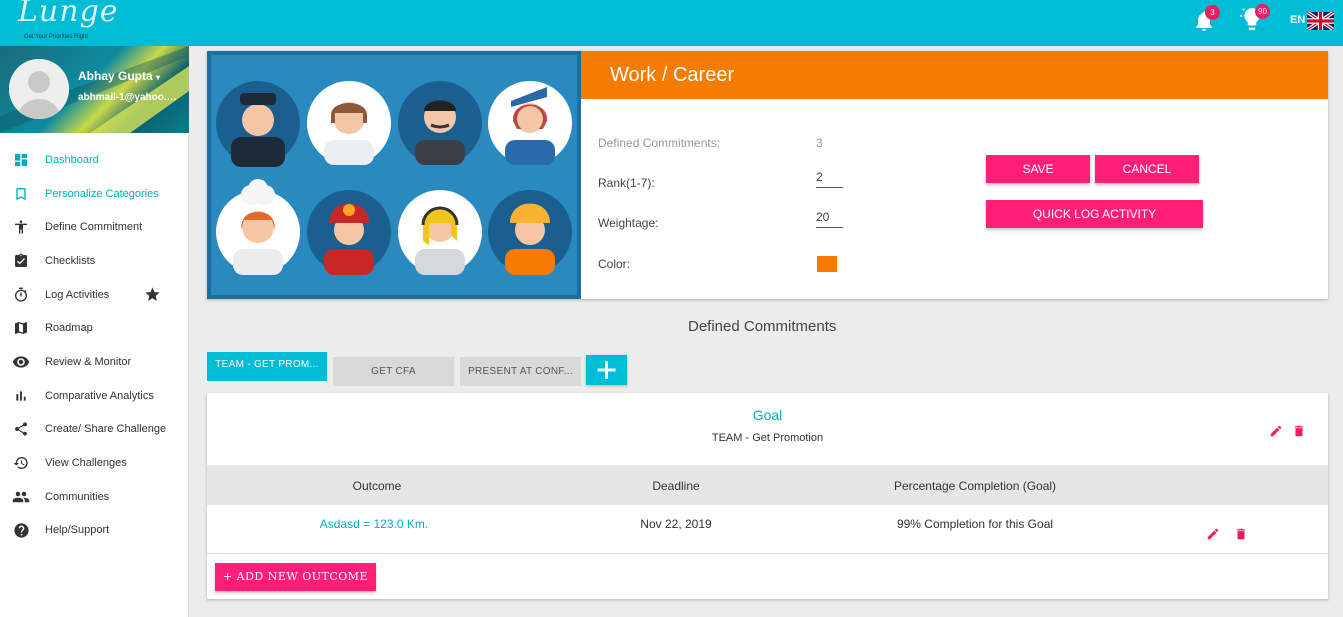 The image size is (1343, 617). What do you see at coordinates (975, 524) in the screenshot?
I see `completion-cell: 99% Completion for this Goal` at bounding box center [975, 524].